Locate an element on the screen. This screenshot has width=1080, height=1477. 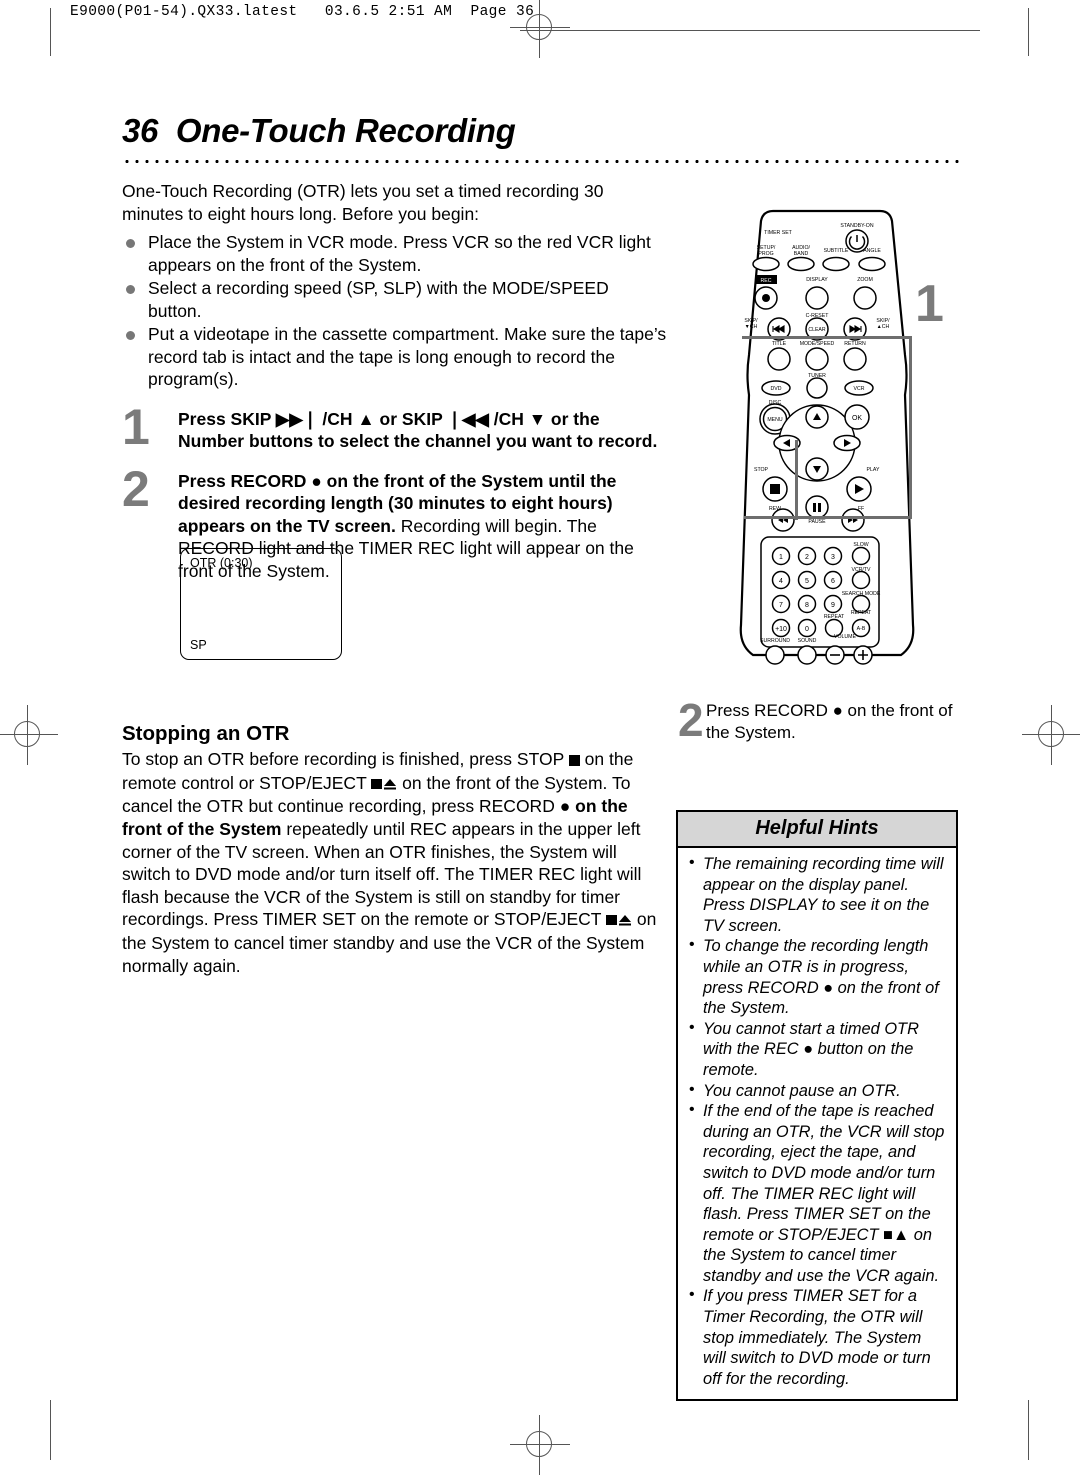
crop-line-bottom-left is located at coordinates (51, 1430).